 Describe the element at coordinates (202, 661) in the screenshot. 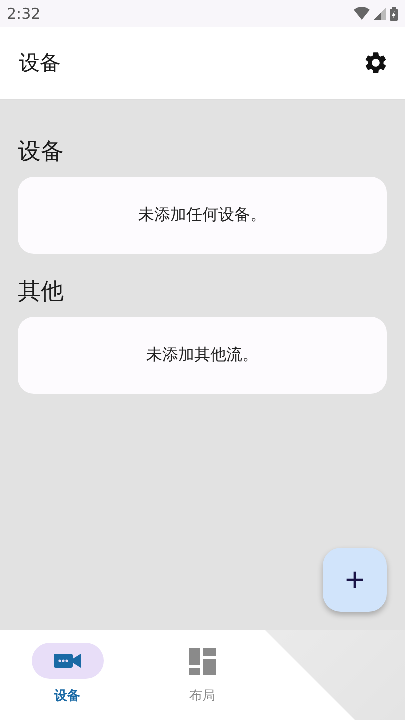

I see `layout-icon` at that location.